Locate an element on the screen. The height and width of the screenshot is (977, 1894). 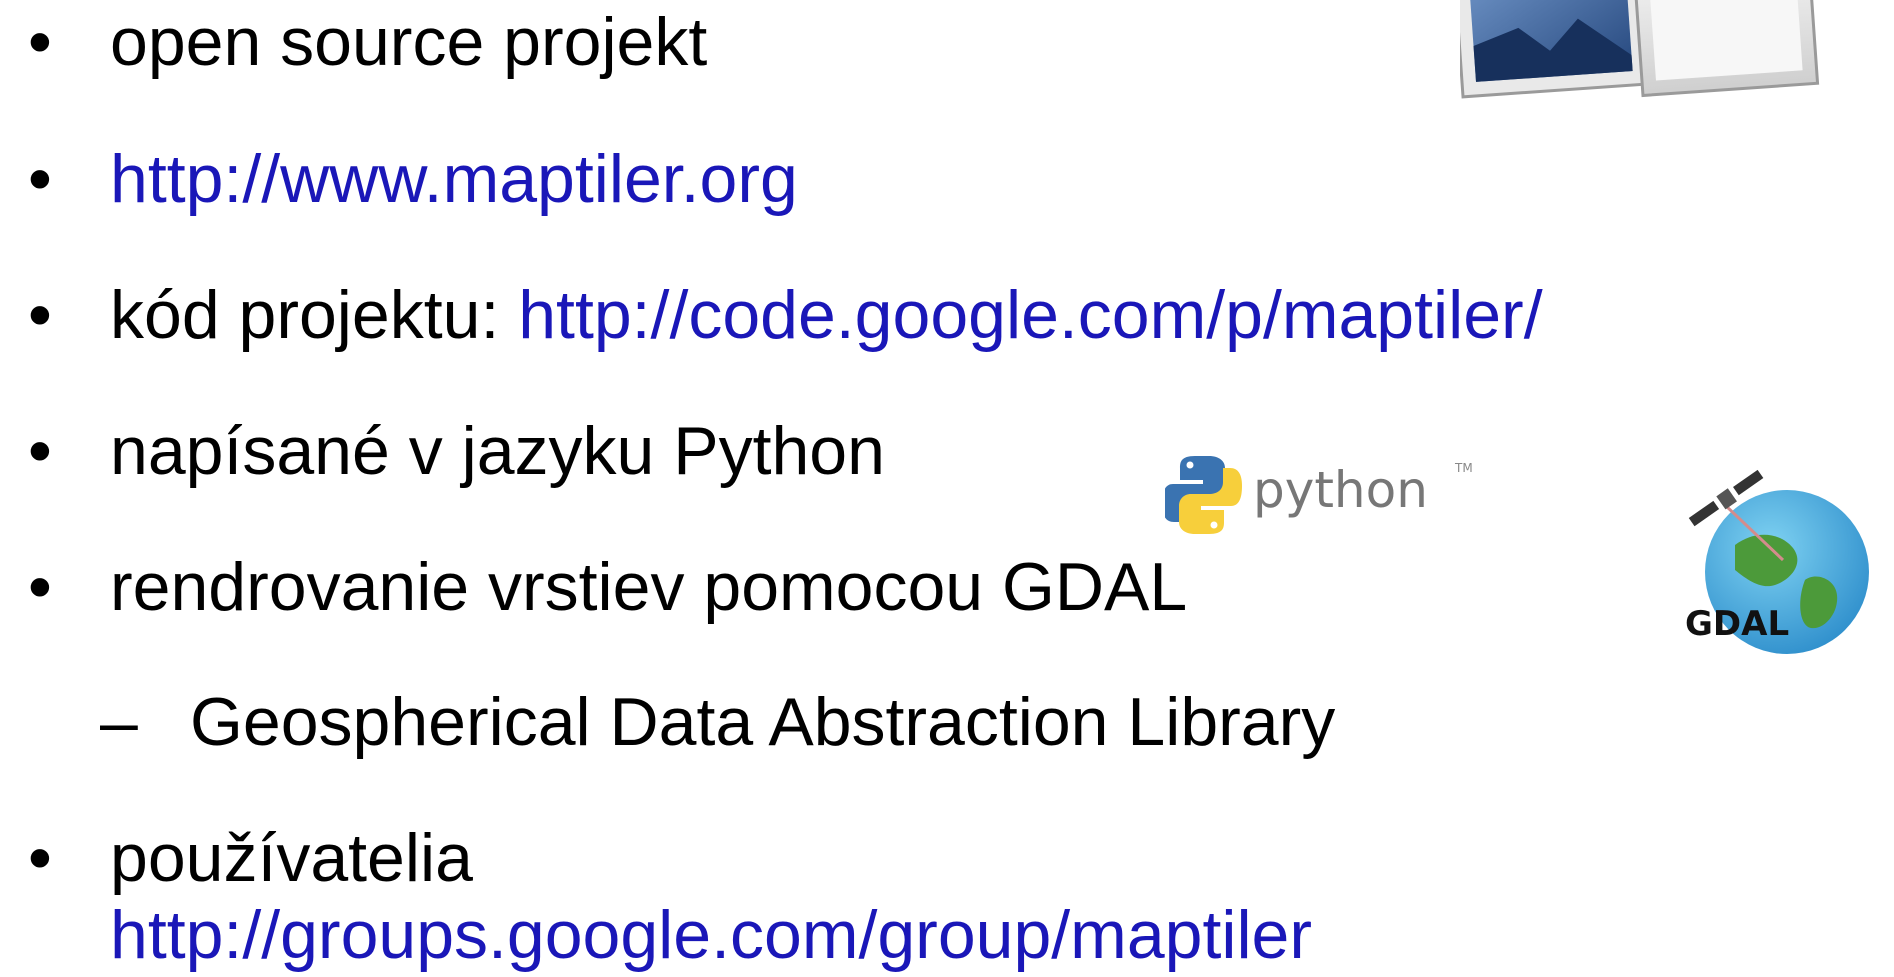
code-google-link: http://code.google.com/p/maptiler/ is located at coordinates (1030, 315).